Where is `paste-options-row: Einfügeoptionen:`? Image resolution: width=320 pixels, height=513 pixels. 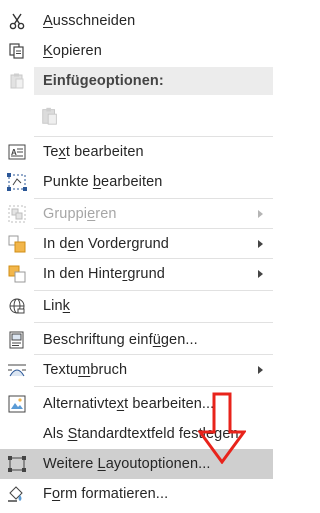 paste-options-row: Einfügeoptionen: is located at coordinates (136, 81).